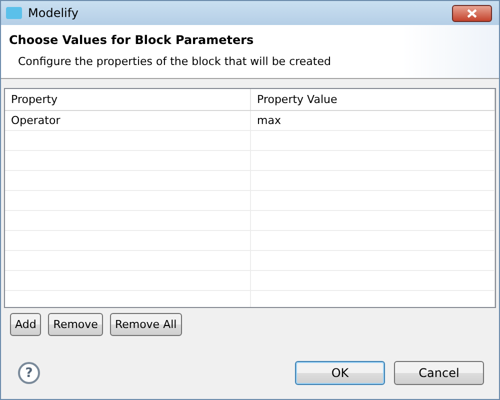  I want to click on window-title: Modelify, so click(54, 13).